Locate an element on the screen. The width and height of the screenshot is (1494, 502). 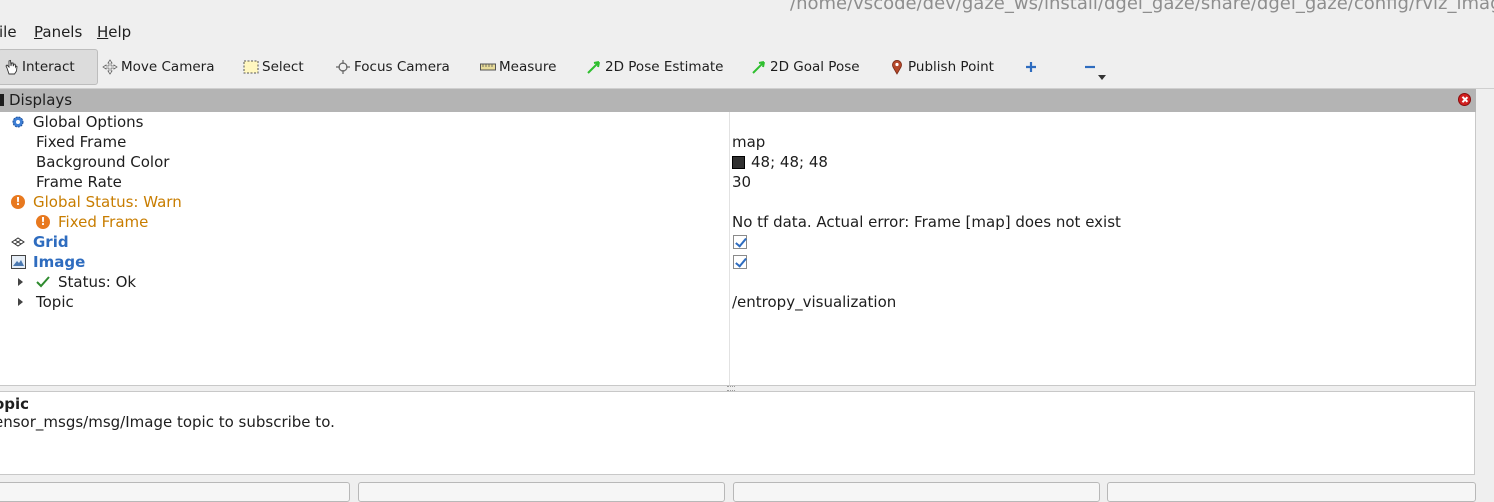
color-swatch is located at coordinates (738, 162).